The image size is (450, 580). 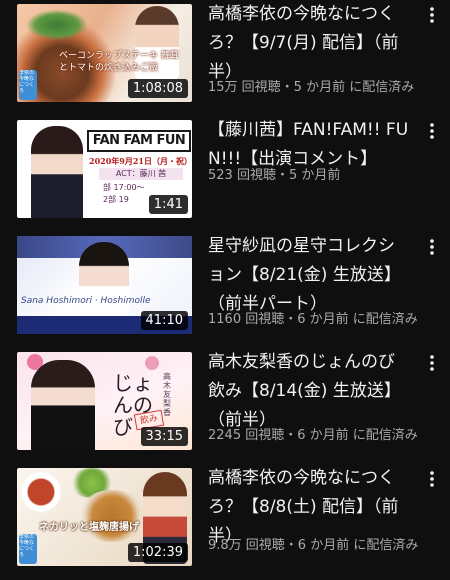 What do you see at coordinates (157, 88) in the screenshot?
I see `duration-badge: 1:08:08` at bounding box center [157, 88].